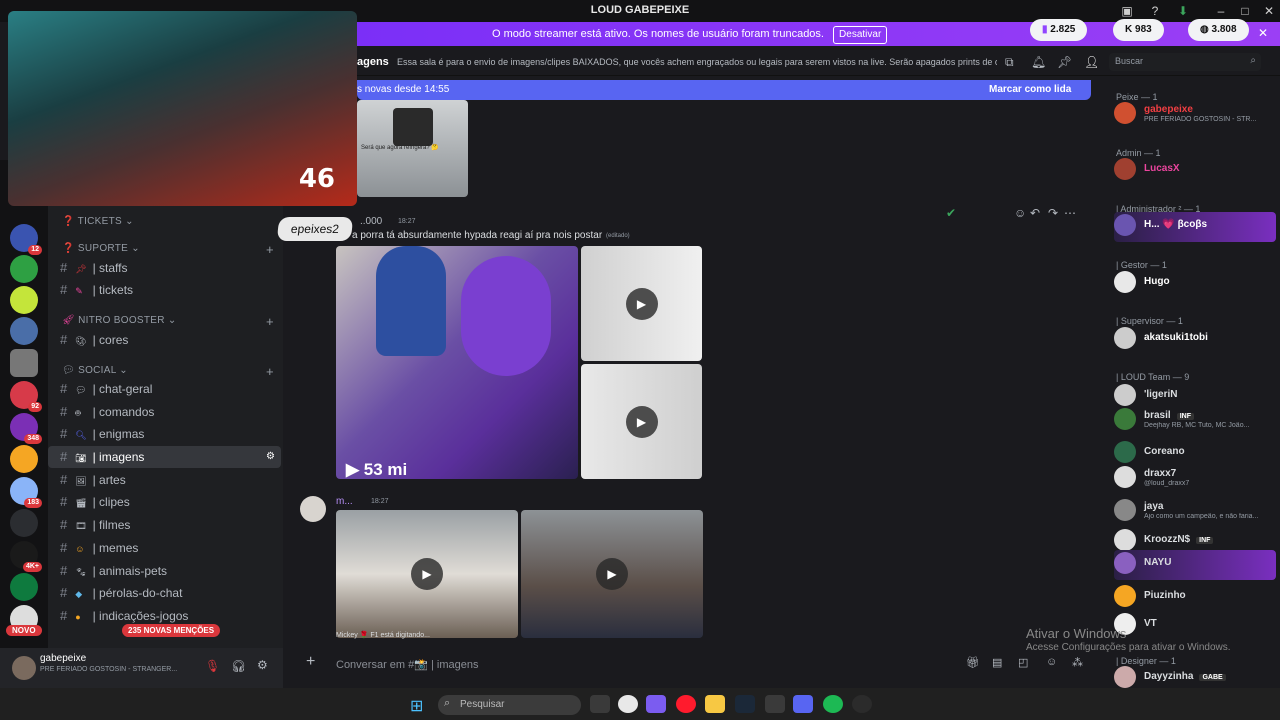 The height and width of the screenshot is (720, 1280). Describe the element at coordinates (1221, 11) in the screenshot. I see `minimize-icon: –` at that location.